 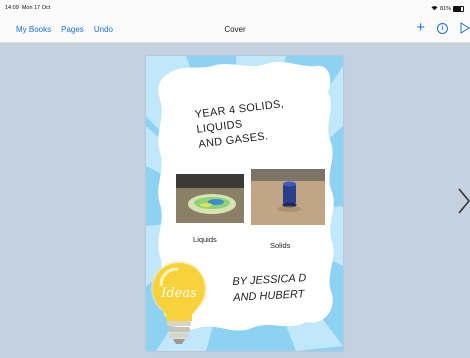 What do you see at coordinates (178, 293) in the screenshot?
I see `bulb-text: Ideas` at bounding box center [178, 293].